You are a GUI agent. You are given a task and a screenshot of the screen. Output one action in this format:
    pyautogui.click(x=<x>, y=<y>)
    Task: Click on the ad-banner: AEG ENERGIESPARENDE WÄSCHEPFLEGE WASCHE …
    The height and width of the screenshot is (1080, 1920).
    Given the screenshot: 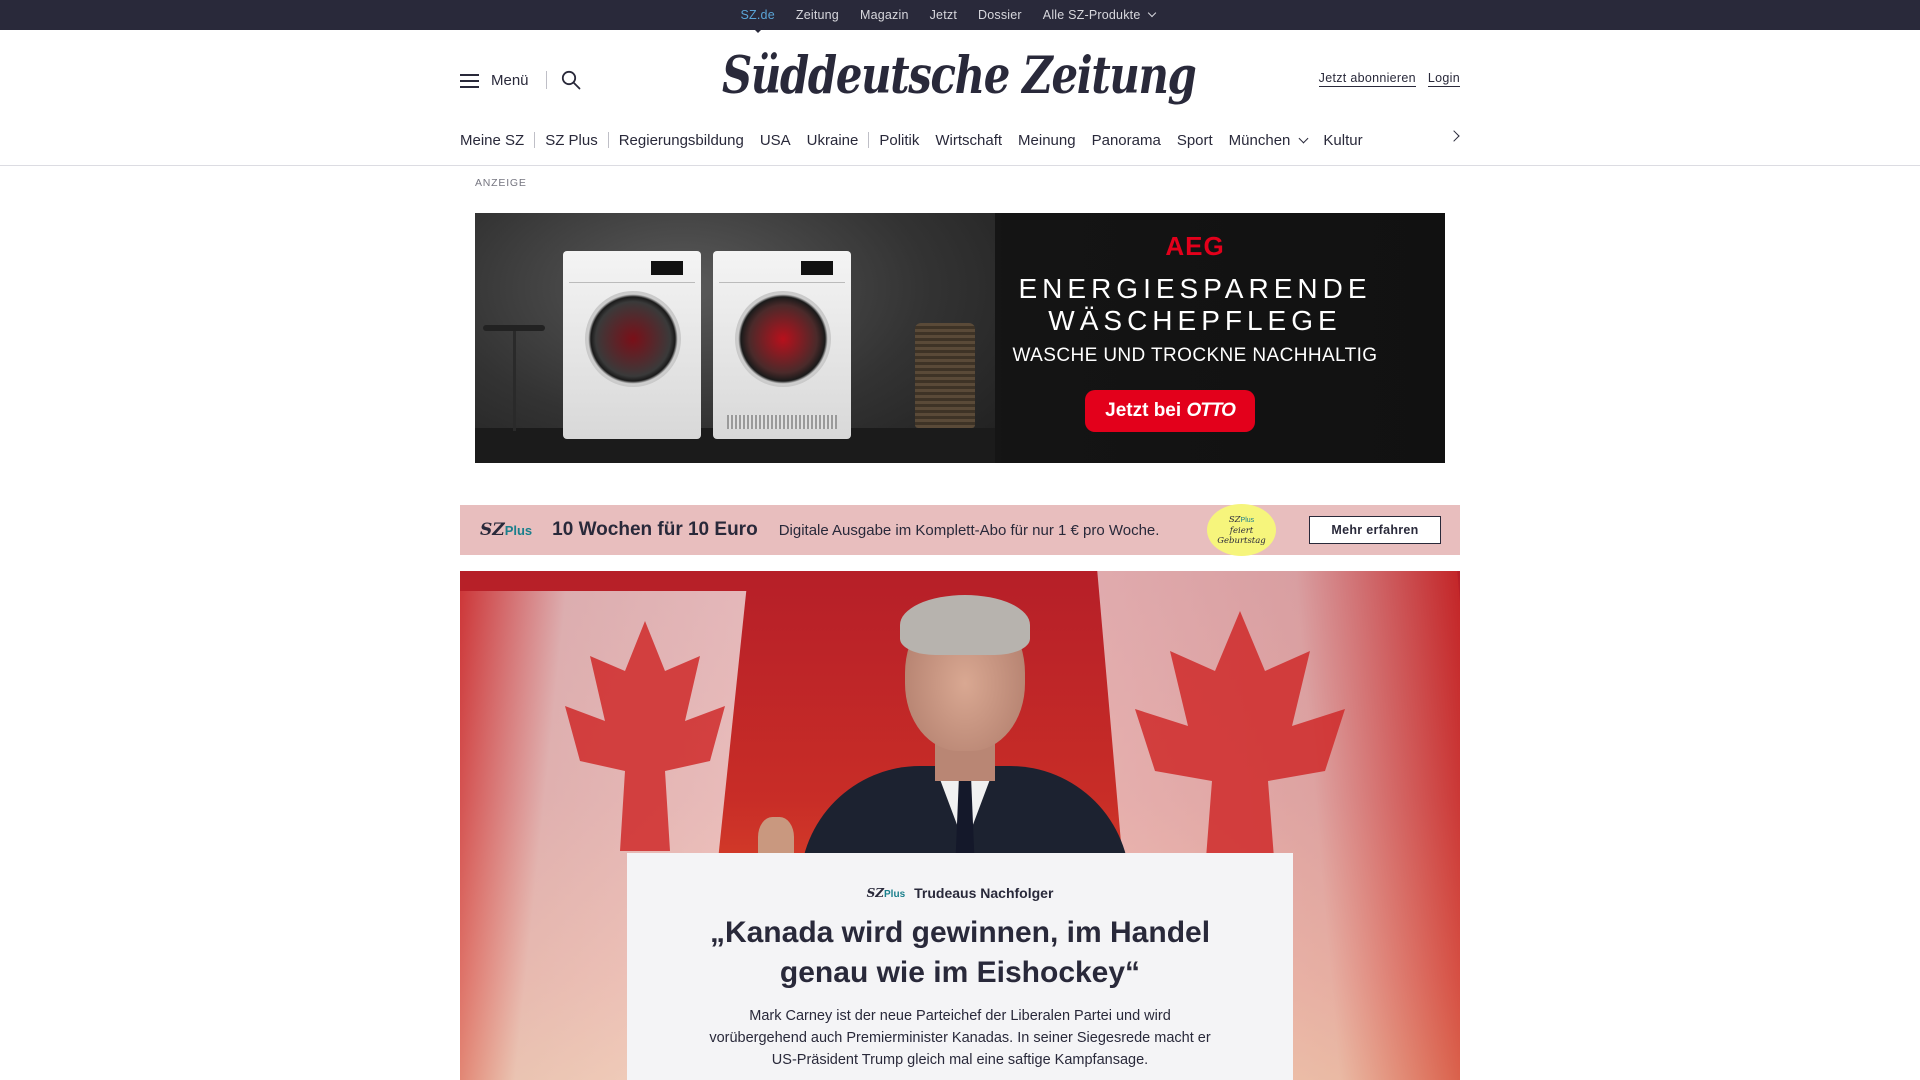 What is the action you would take?
    pyautogui.click(x=960, y=338)
    